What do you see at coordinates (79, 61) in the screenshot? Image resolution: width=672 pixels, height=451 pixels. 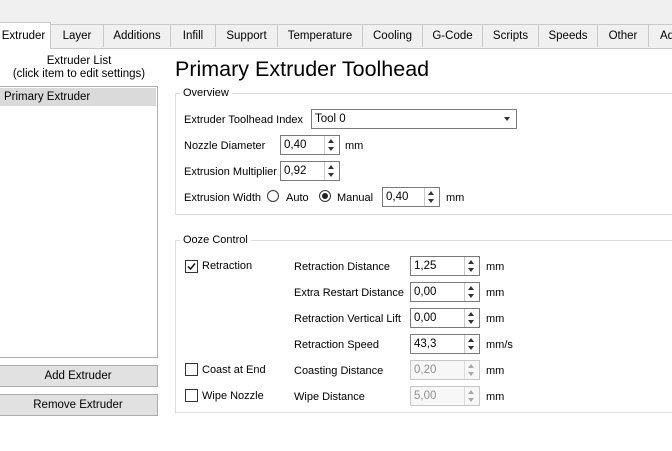 I see `extruder-list-title: Extruder List` at bounding box center [79, 61].